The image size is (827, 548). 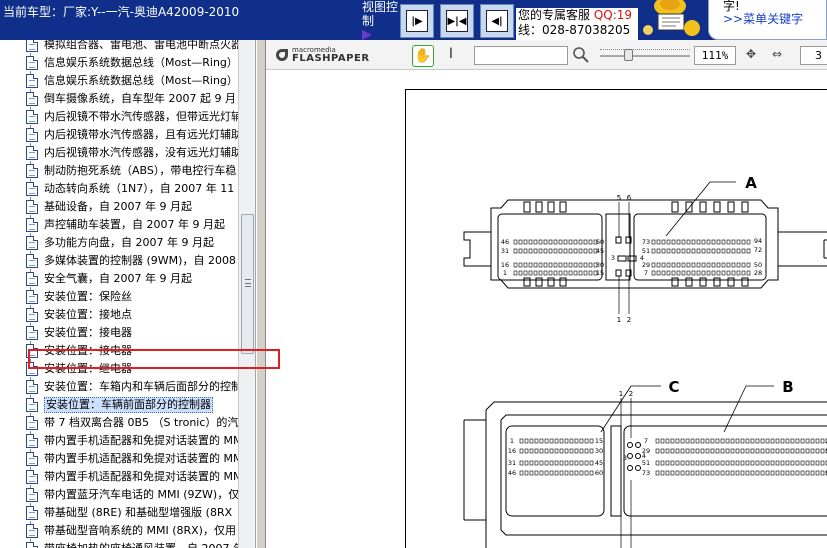 I want to click on tree-item: 制动防抱死系统（ABS），带电控行车稳, so click(x=119, y=171).